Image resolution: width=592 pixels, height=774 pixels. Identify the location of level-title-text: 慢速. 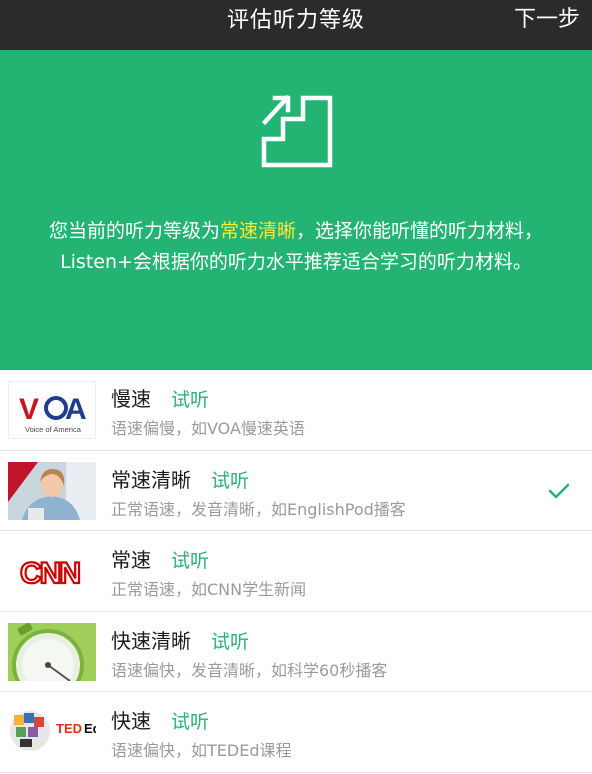
(131, 399).